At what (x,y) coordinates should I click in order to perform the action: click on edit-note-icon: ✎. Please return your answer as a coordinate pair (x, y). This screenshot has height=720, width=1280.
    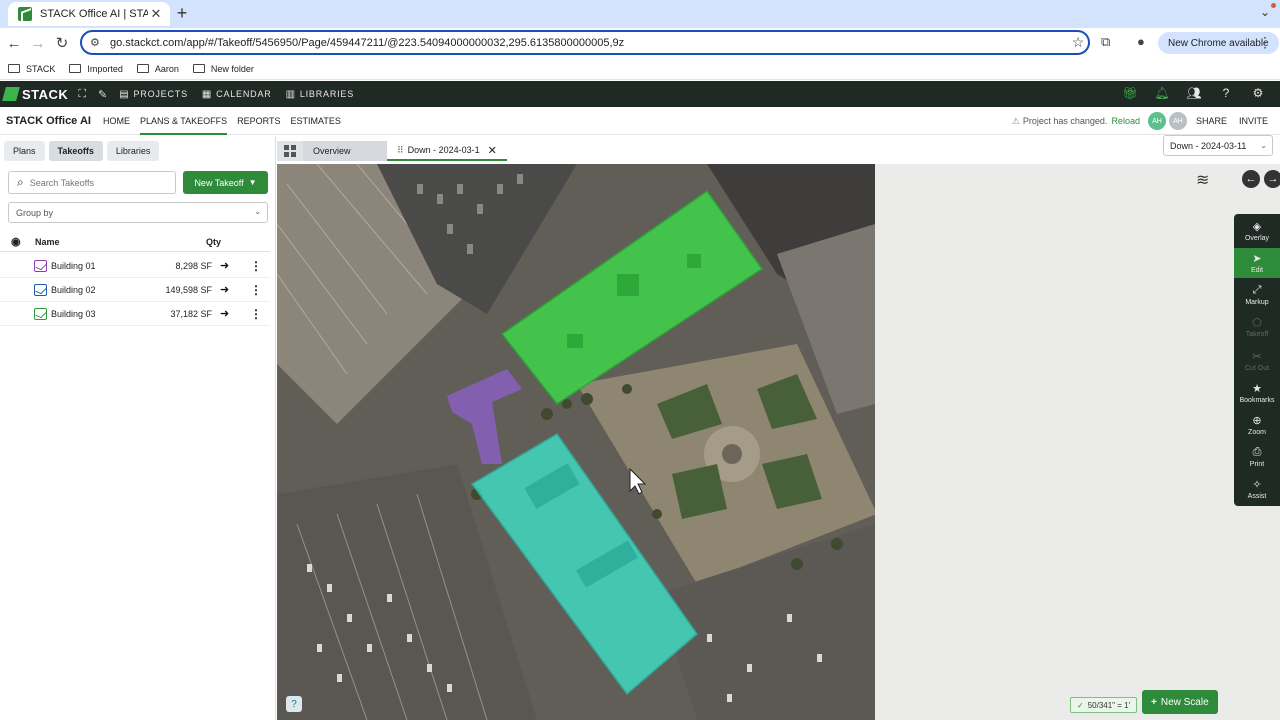
    Looking at the image, I should click on (102, 94).